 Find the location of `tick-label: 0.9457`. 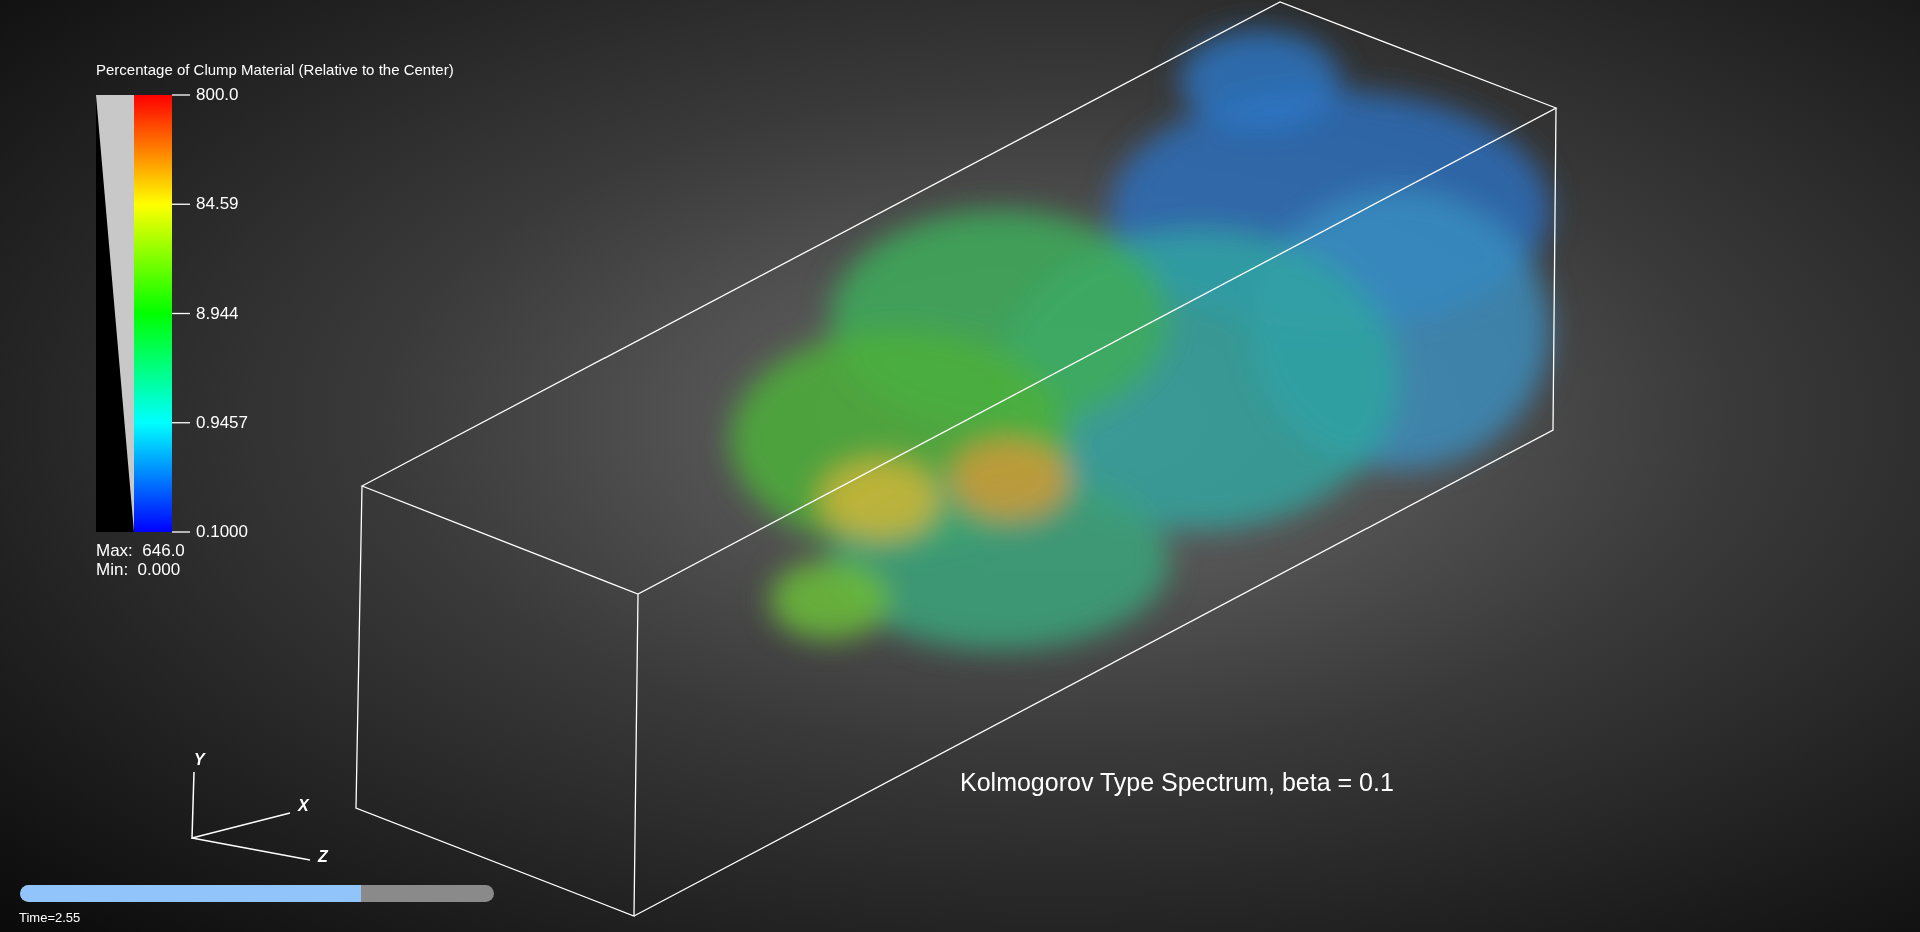

tick-label: 0.9457 is located at coordinates (222, 422).